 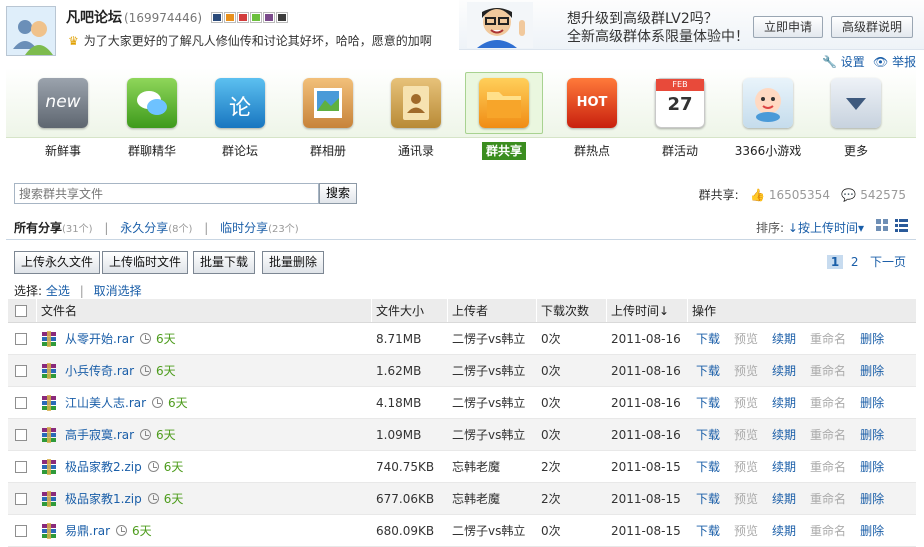 What do you see at coordinates (99, 338) in the screenshot?
I see `file-name-link: 从零开始.rar` at bounding box center [99, 338].